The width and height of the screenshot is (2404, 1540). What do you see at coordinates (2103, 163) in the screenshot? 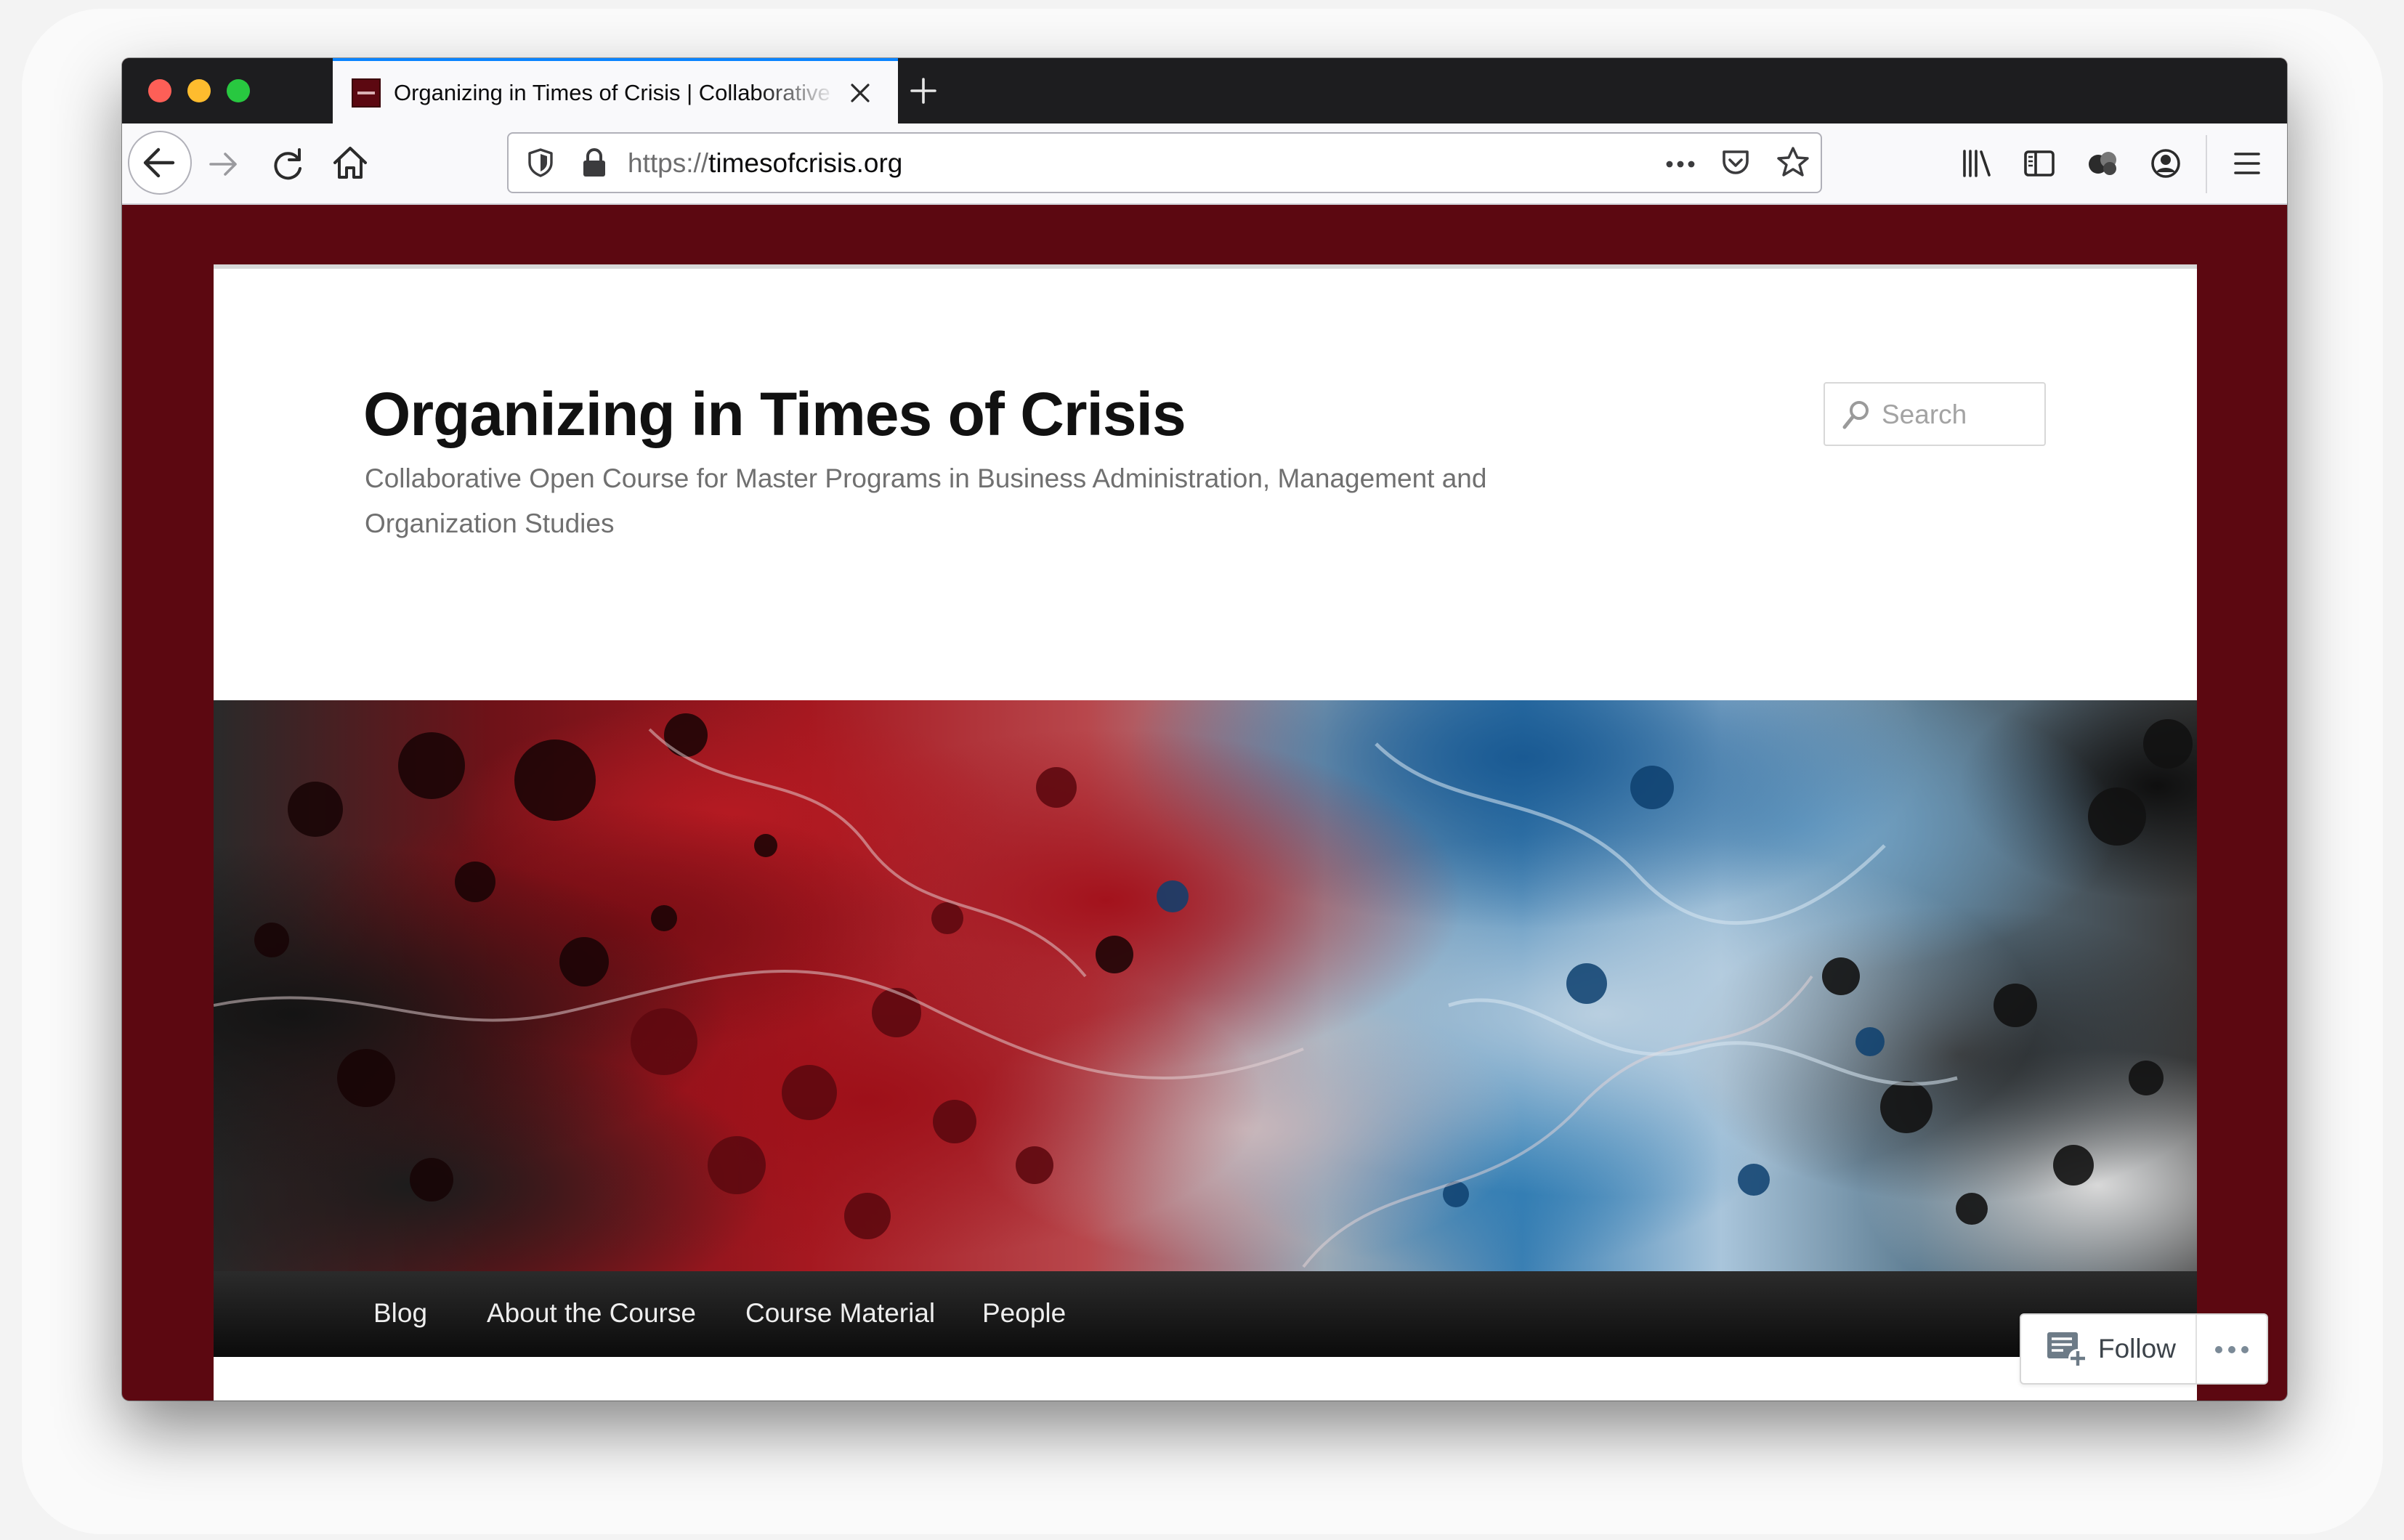
I see `extensions-icon` at bounding box center [2103, 163].